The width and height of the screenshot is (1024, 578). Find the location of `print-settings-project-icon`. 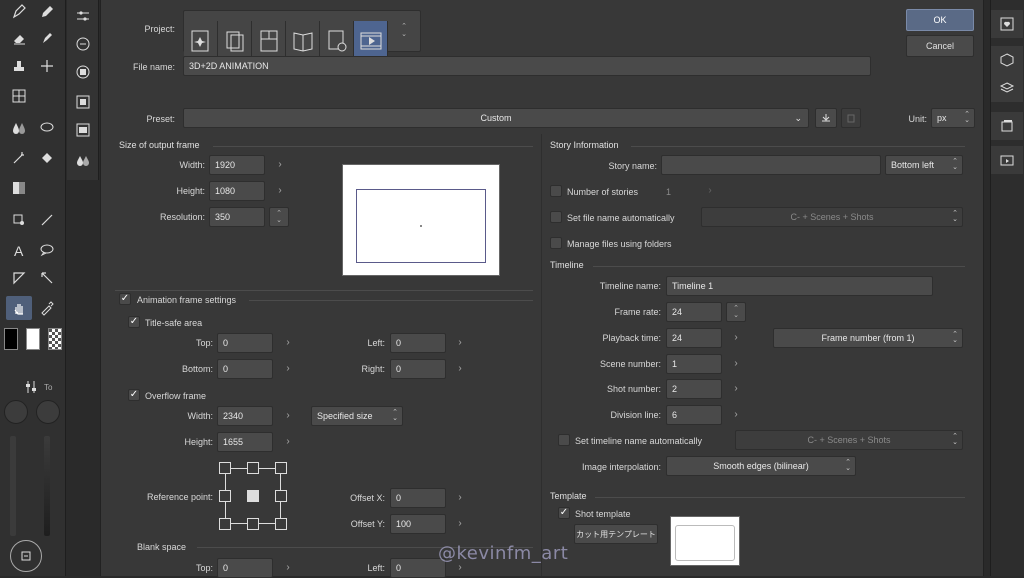

print-settings-project-icon is located at coordinates (337, 41).